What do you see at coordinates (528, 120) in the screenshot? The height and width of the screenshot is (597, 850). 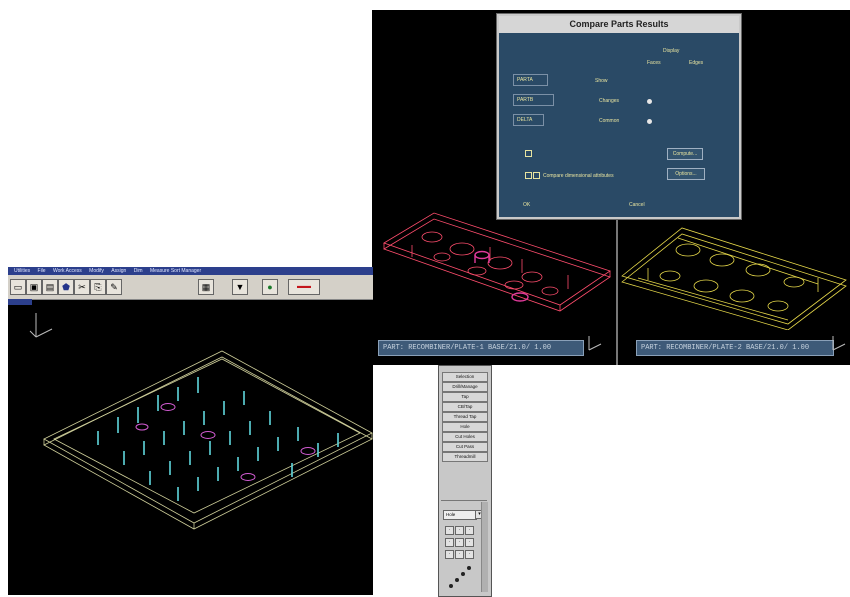 I see `delta-field: DELTA` at bounding box center [528, 120].